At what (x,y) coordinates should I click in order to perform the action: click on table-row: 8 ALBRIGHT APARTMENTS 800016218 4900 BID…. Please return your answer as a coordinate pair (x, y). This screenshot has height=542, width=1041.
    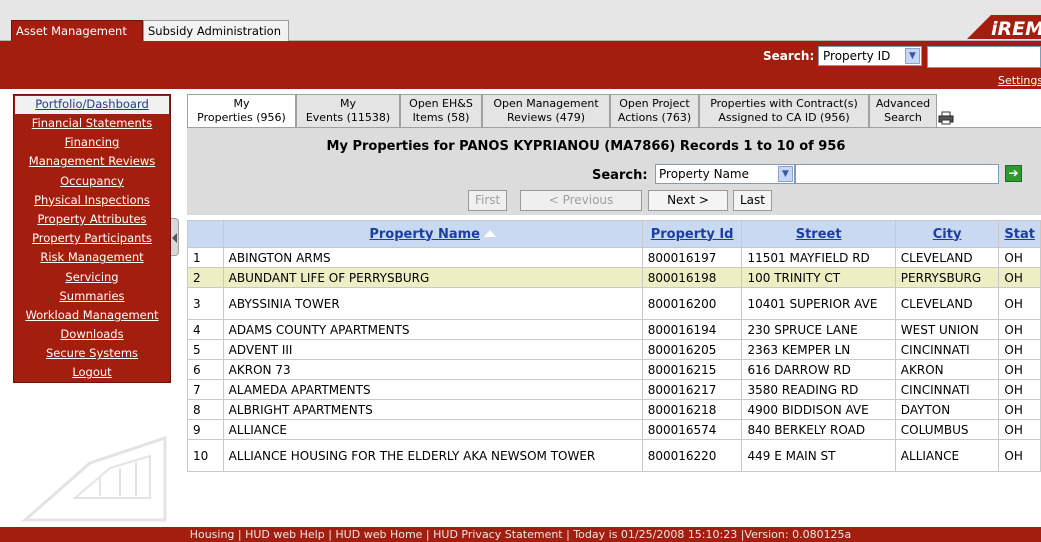
    Looking at the image, I should click on (614, 409).